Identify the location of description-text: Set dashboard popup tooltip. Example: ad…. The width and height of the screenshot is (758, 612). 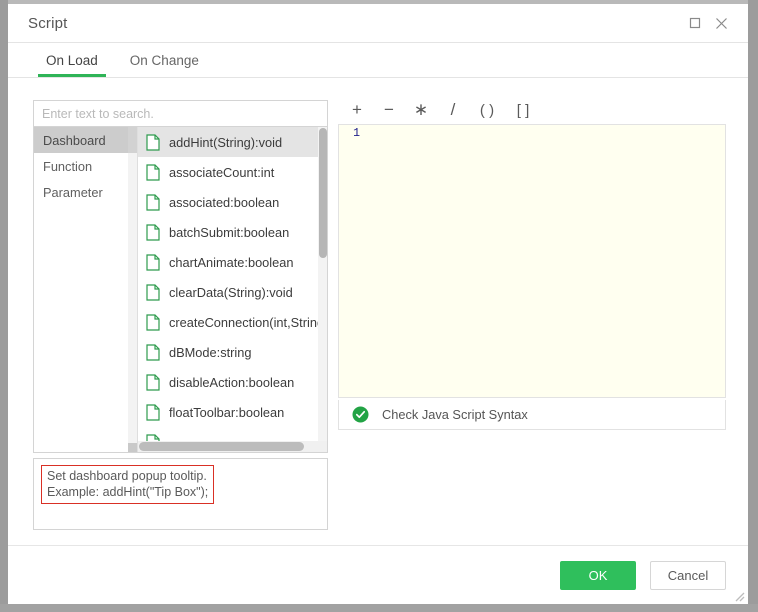
(128, 484).